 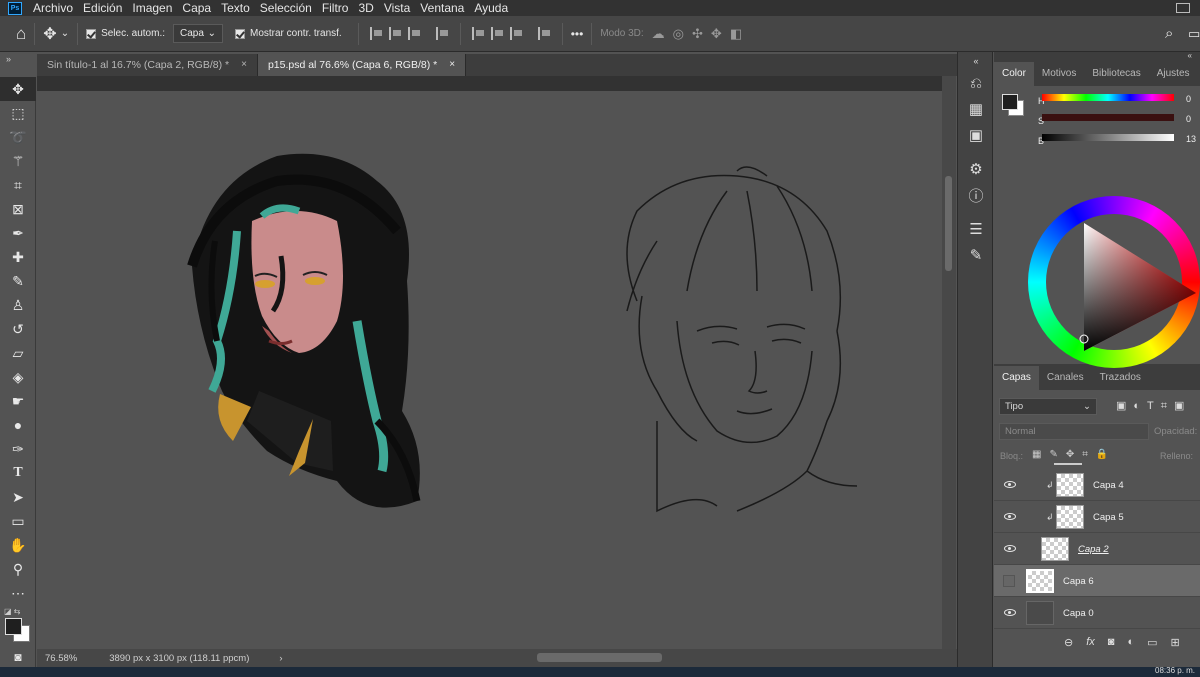 I want to click on history-panel-icon: ⎌, so click(x=976, y=83).